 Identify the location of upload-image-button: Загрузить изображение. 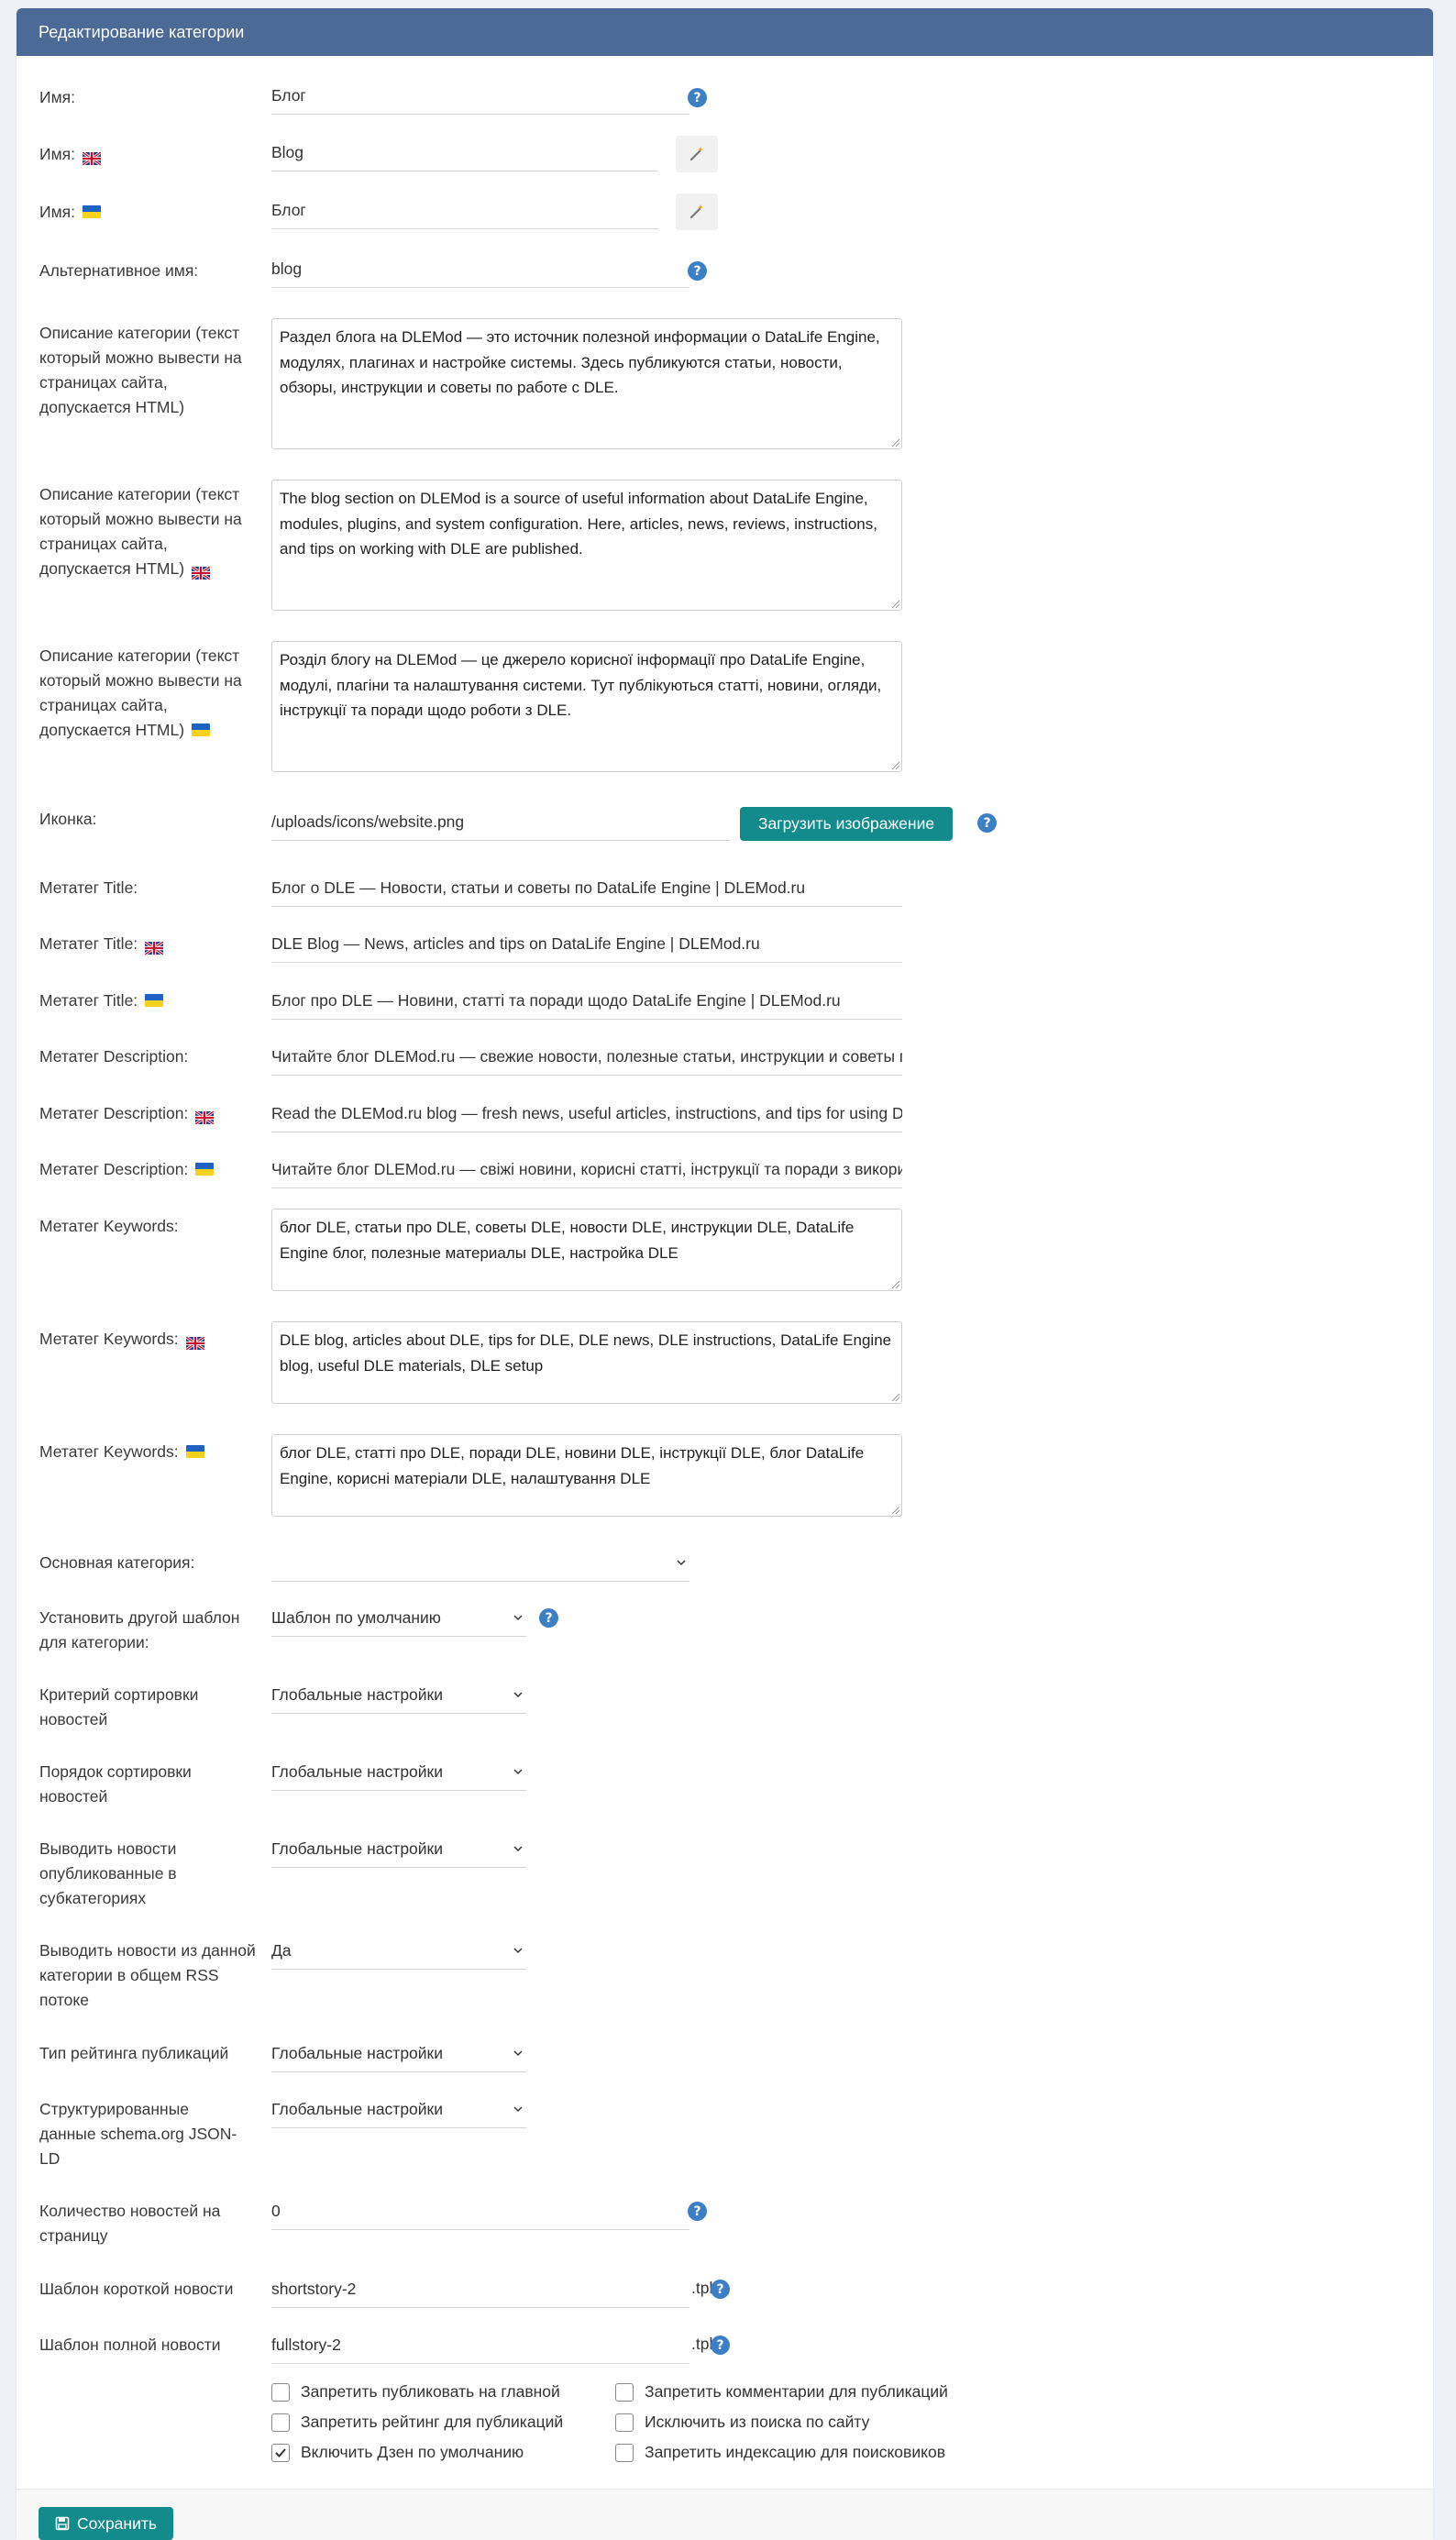
(846, 824).